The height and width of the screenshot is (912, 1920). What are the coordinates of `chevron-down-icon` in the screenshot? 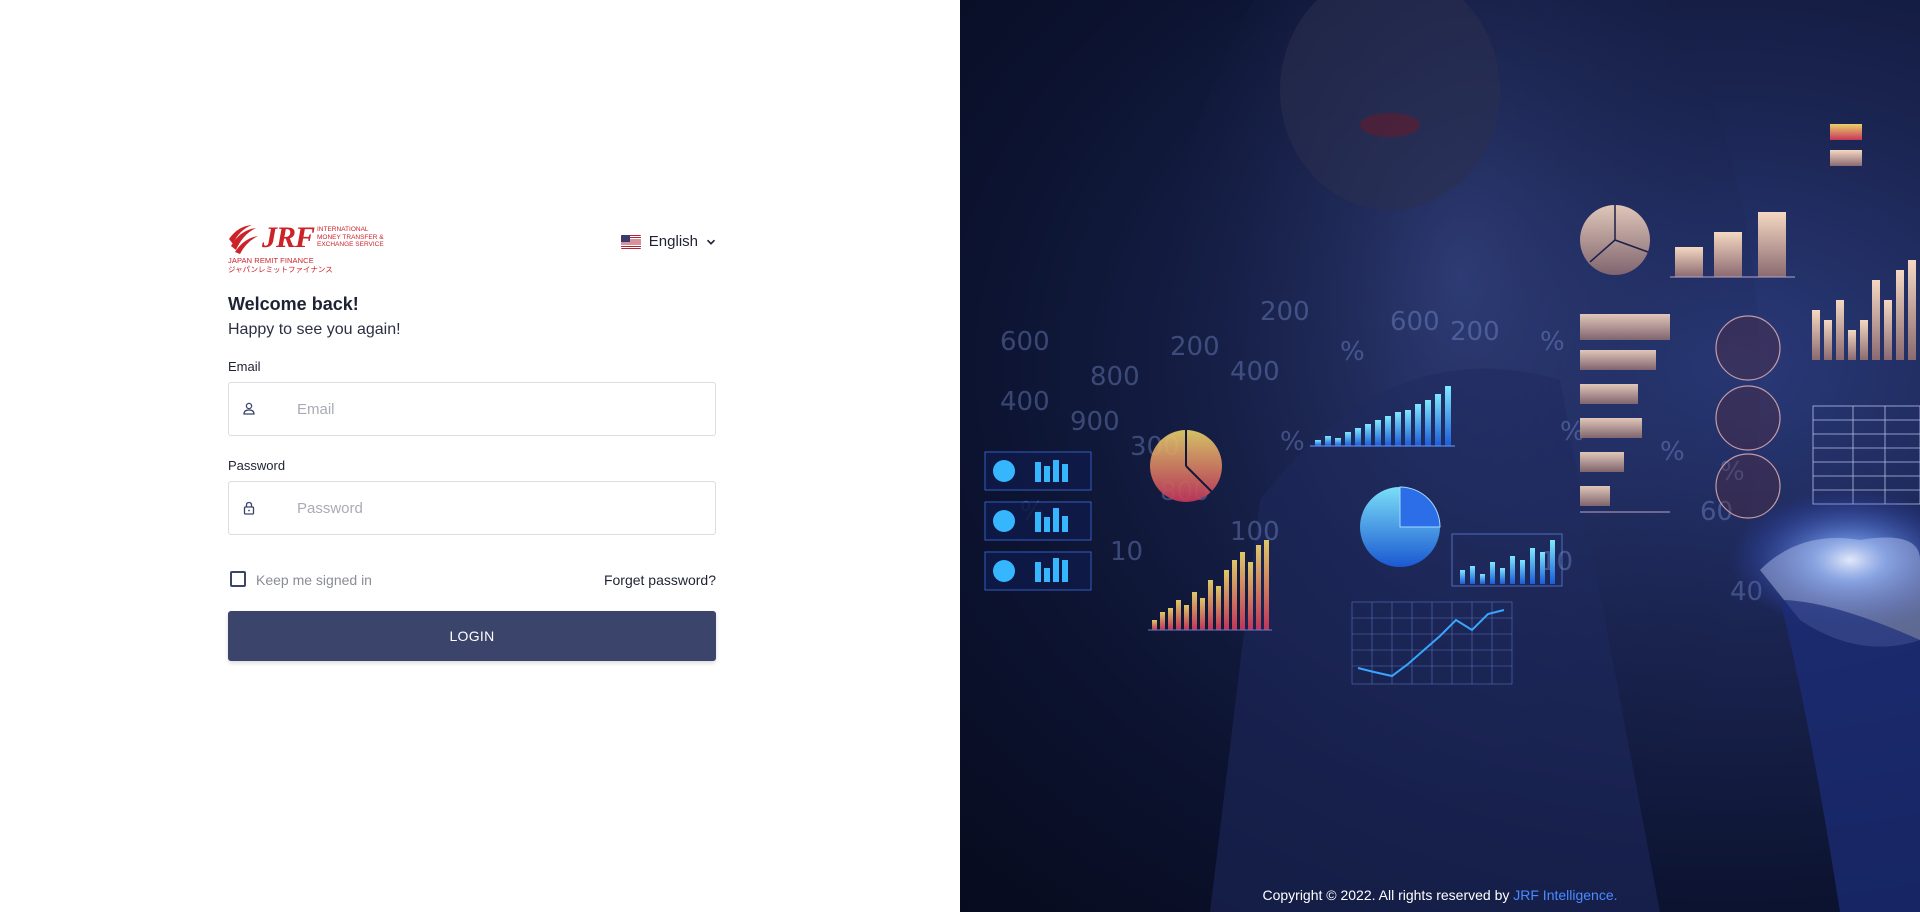 It's located at (711, 242).